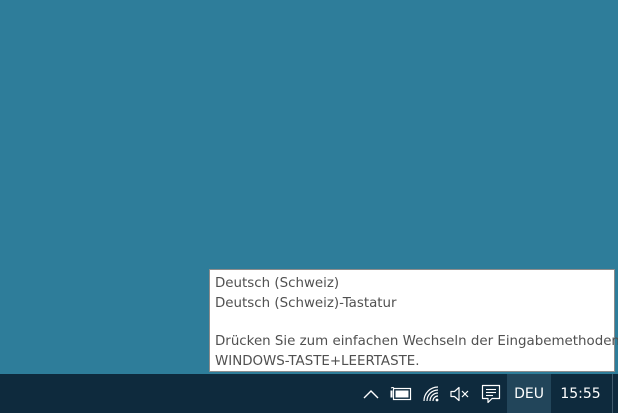  I want to click on wifi-icon, so click(431, 393).